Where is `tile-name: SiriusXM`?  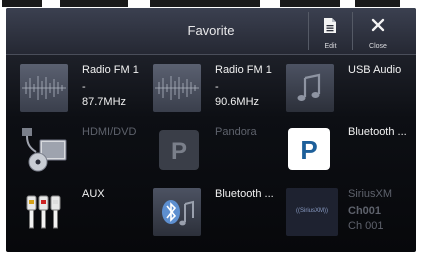 tile-name: SiriusXM is located at coordinates (370, 194).